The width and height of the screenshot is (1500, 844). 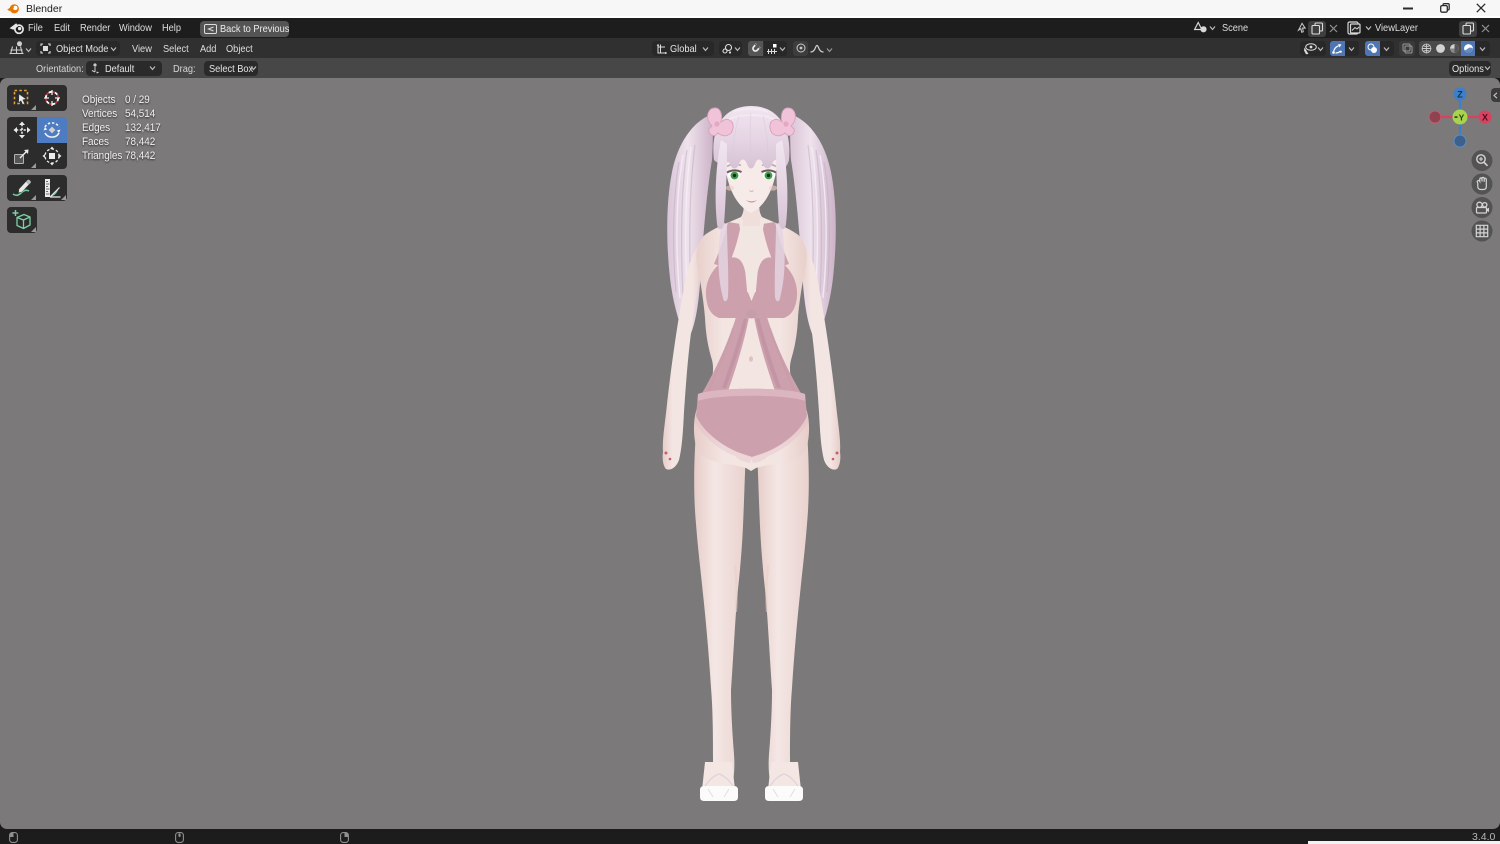 I want to click on svg-text: Z, so click(x=1460, y=95).